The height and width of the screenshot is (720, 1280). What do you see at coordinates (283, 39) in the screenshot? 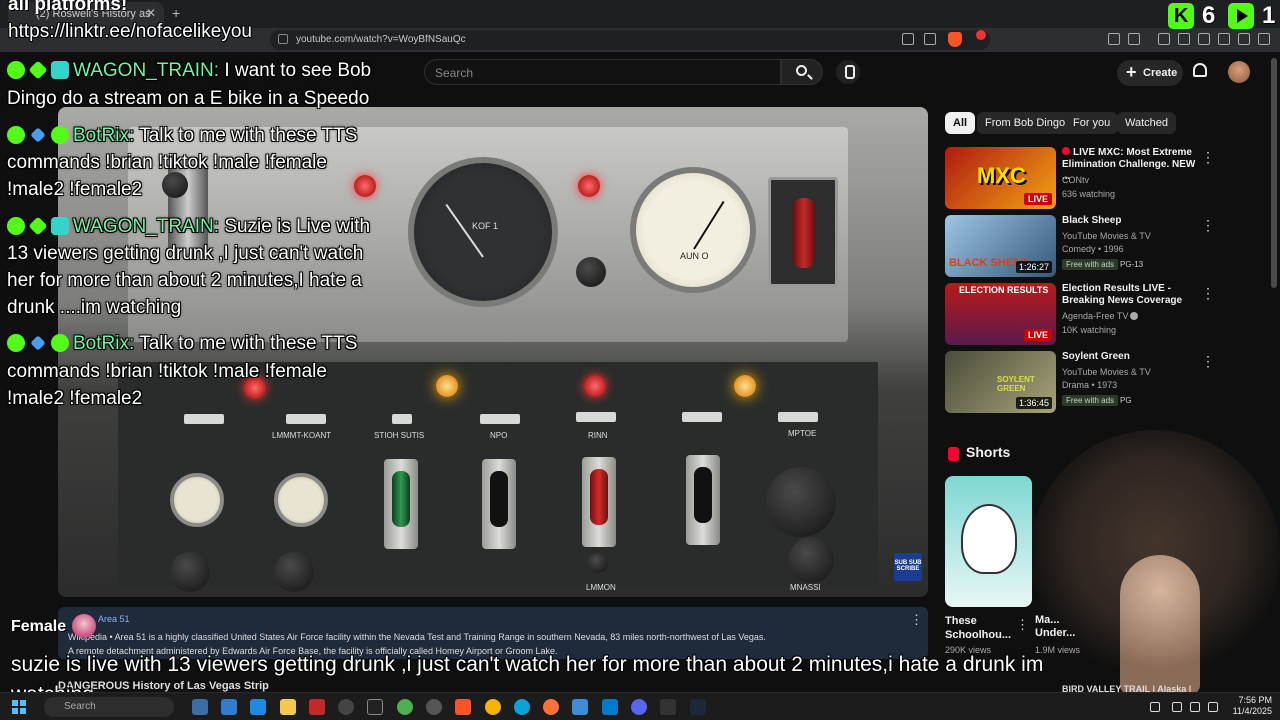
I see `site-info-icon` at bounding box center [283, 39].